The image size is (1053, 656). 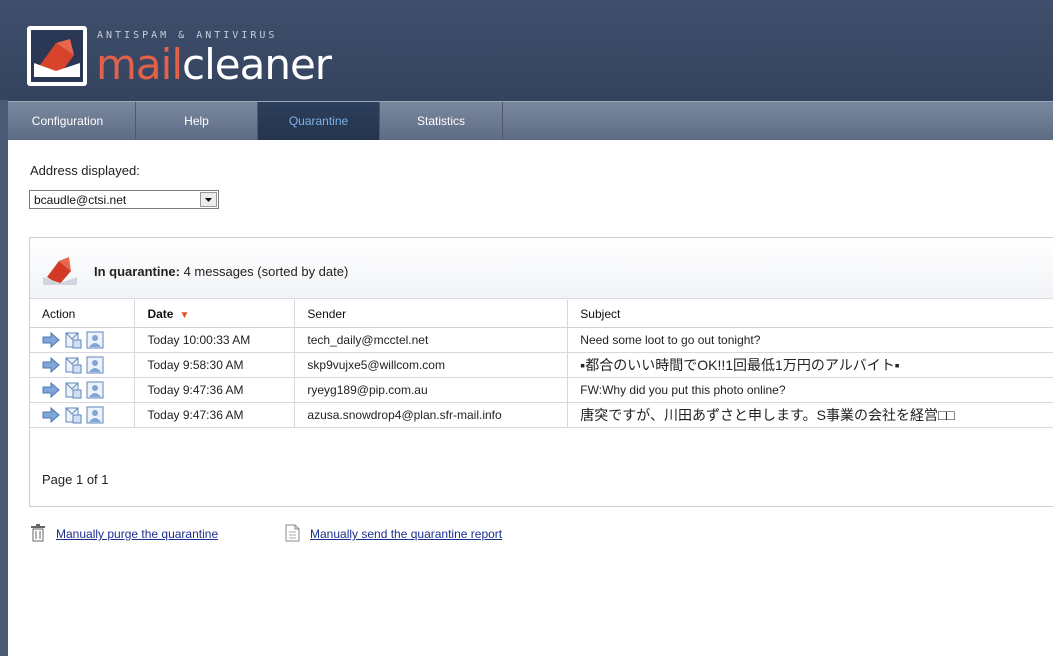 What do you see at coordinates (810, 415) in the screenshot?
I see `row-subject: 唐突ですが、川田あずさと申します。S事業の会社を経営□□` at bounding box center [810, 415].